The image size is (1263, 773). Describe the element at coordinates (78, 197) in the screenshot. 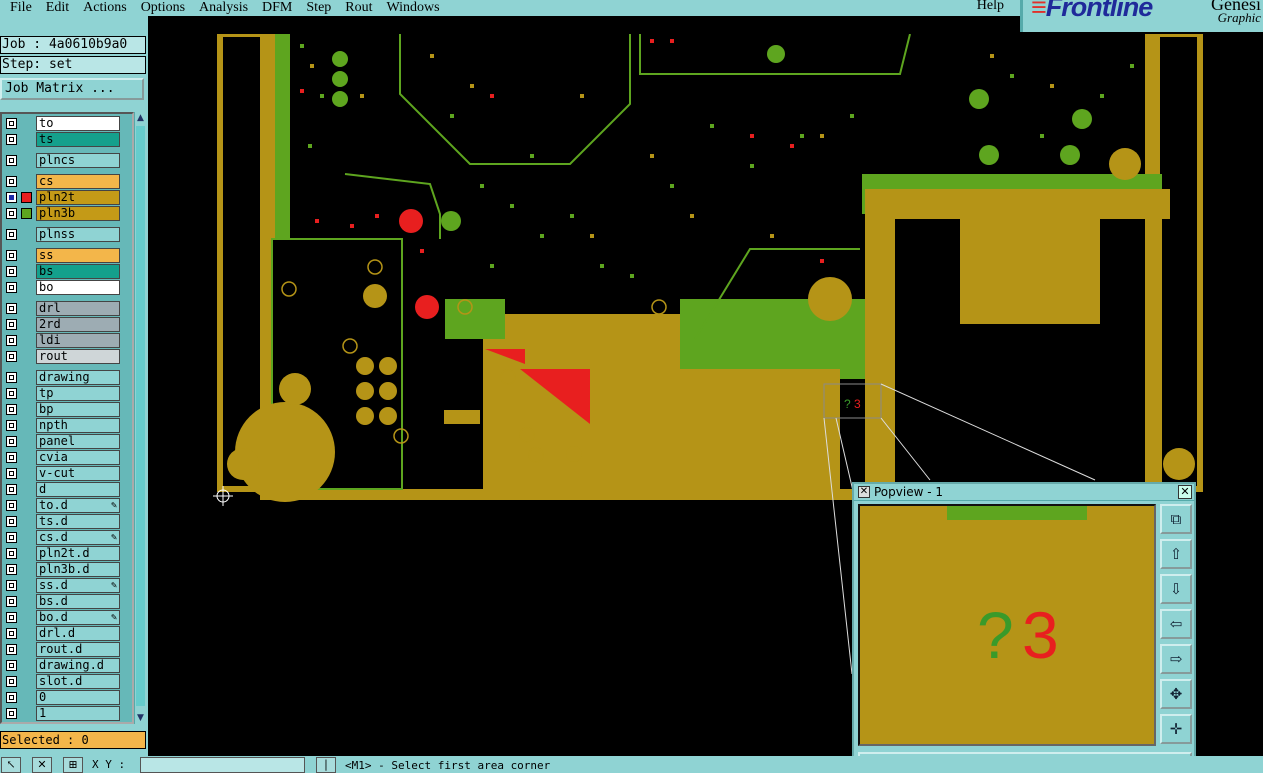

I see `layer-name: pln2t` at that location.